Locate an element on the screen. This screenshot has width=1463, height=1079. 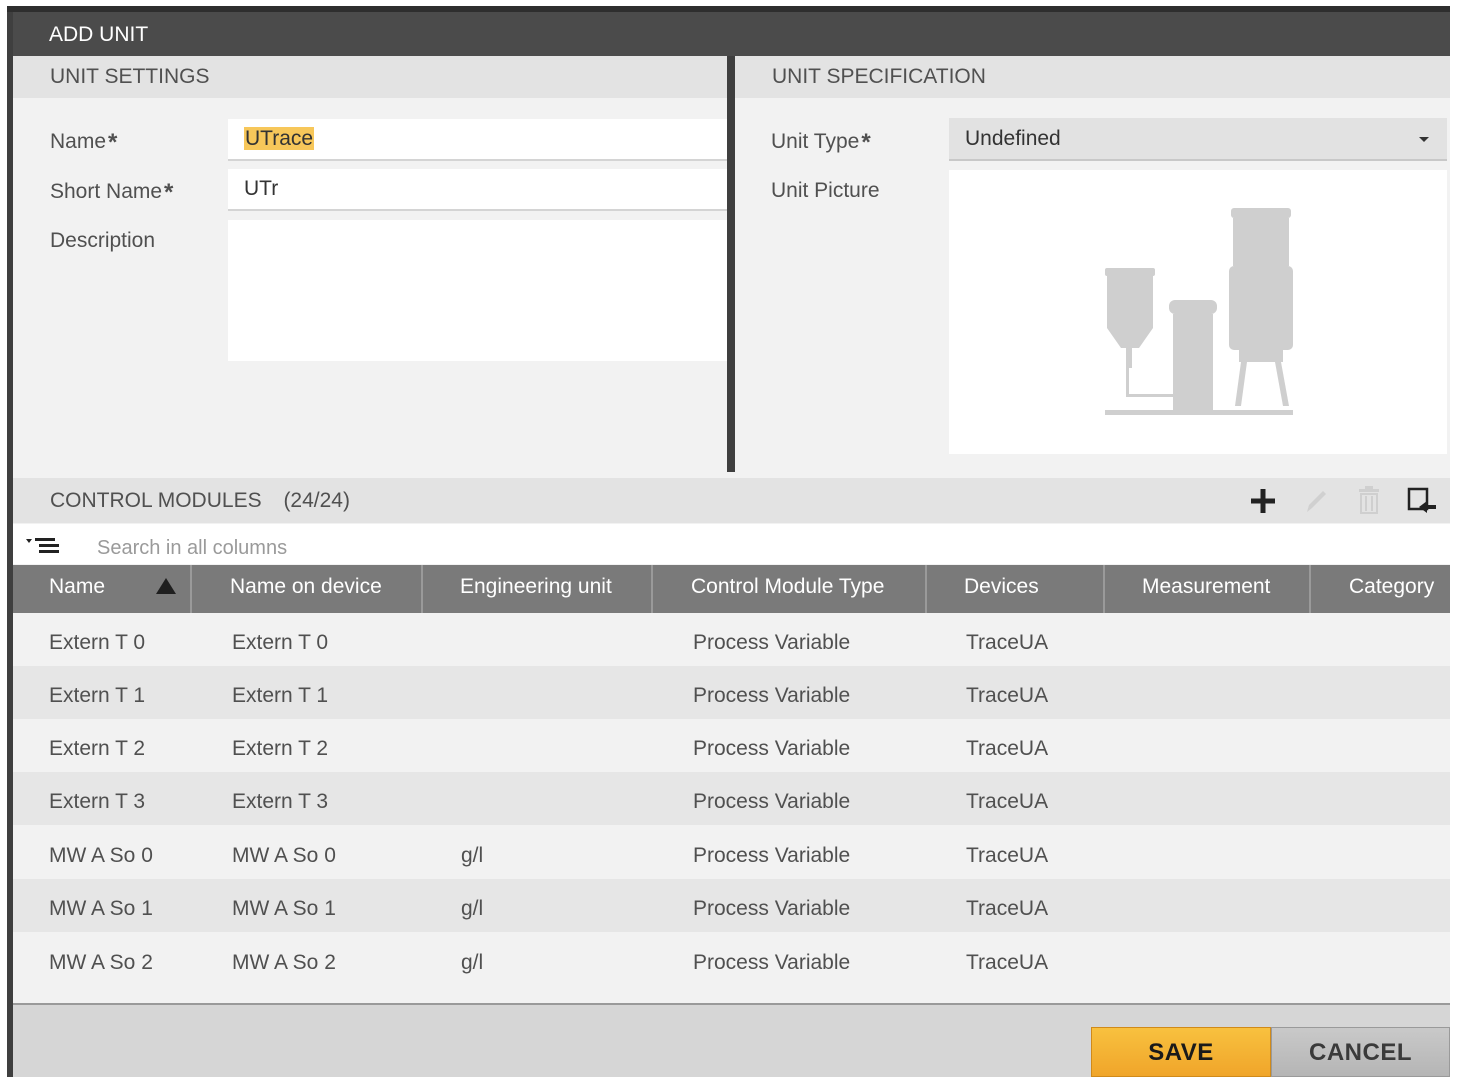
cell-name: Extern T 0 is located at coordinates (97, 642).